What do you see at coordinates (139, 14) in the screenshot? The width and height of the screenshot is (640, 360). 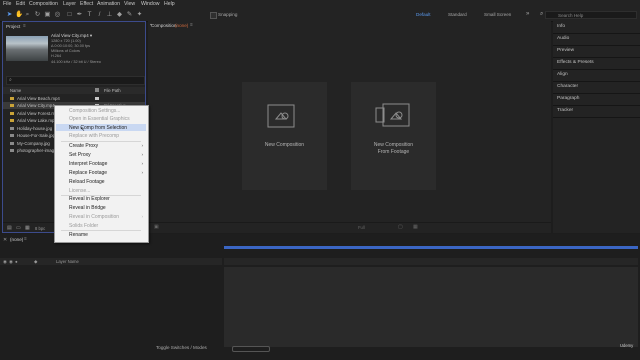 I see `puppet-tool-icon: ✦` at bounding box center [139, 14].